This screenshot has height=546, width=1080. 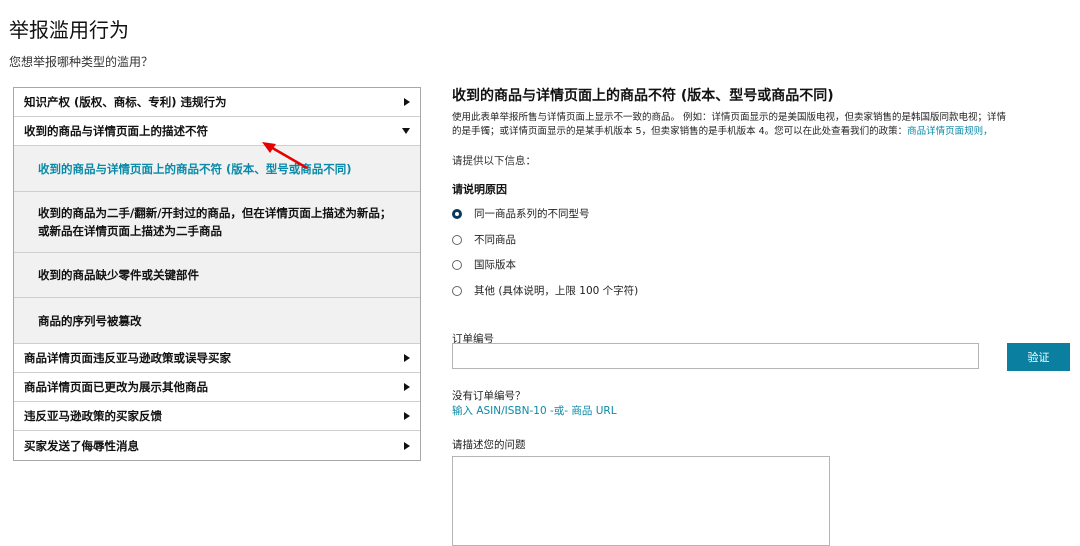 What do you see at coordinates (489, 445) in the screenshot?
I see `describe-issue-label: 请描述您的问题` at bounding box center [489, 445].